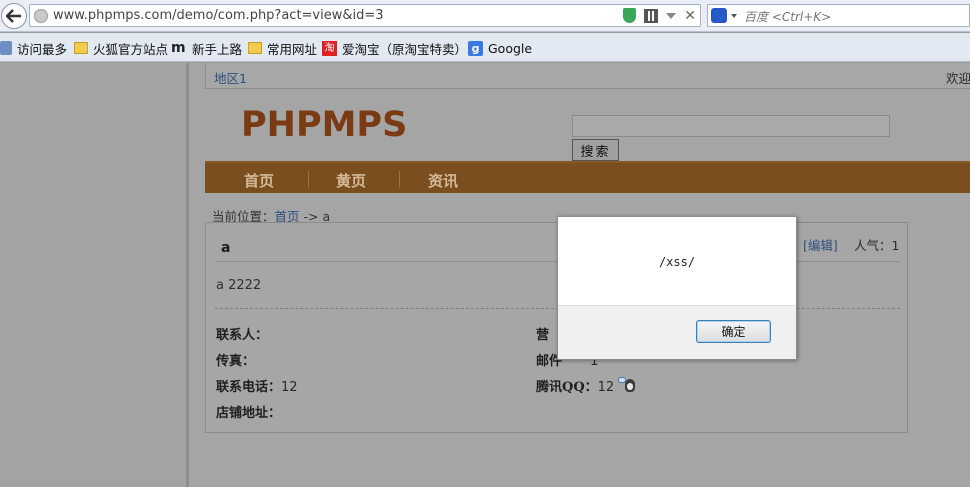 The image size is (970, 487). I want to click on field-fax: 传真：, so click(235, 359).